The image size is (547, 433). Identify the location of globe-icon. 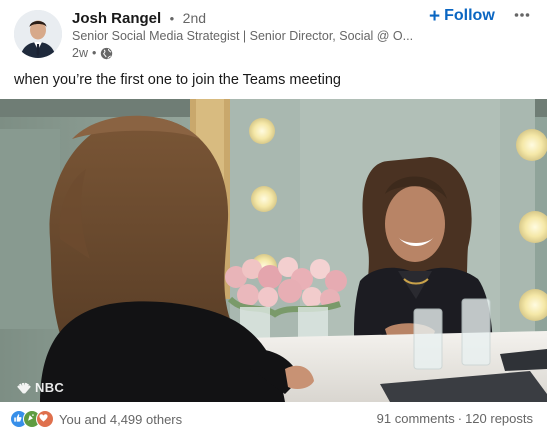
(106, 53).